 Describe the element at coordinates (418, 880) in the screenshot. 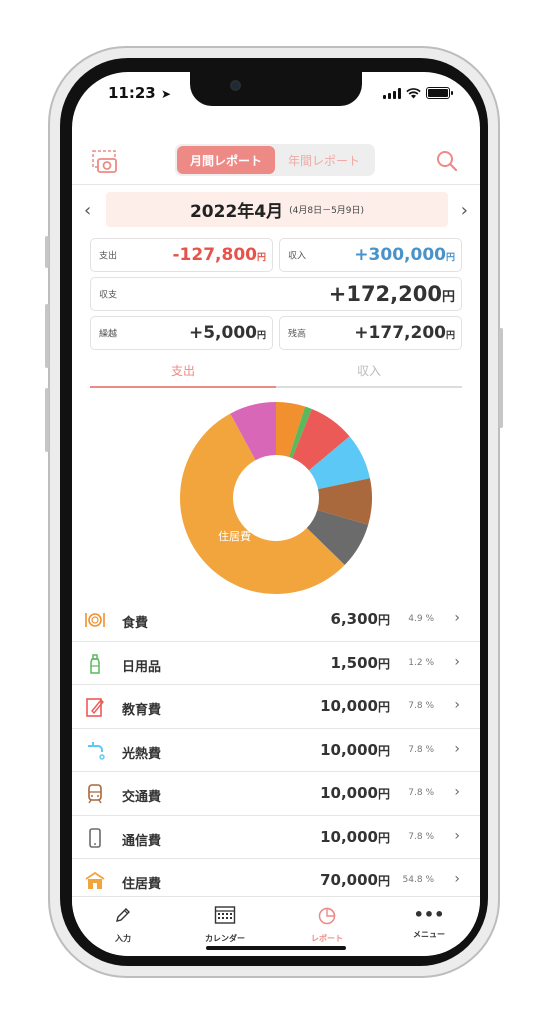

I see `category-percent: 54.8 %` at that location.